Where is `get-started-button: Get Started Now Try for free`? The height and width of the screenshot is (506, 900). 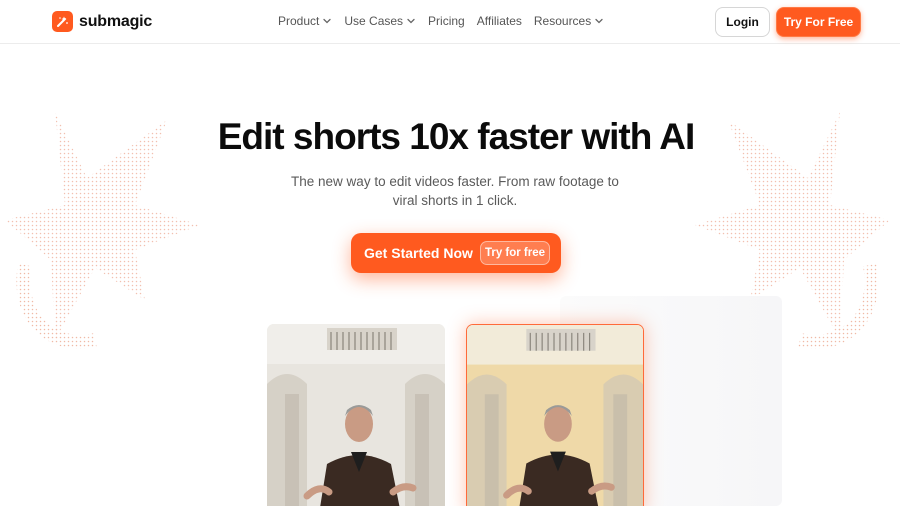 get-started-button: Get Started Now Try for free is located at coordinates (456, 253).